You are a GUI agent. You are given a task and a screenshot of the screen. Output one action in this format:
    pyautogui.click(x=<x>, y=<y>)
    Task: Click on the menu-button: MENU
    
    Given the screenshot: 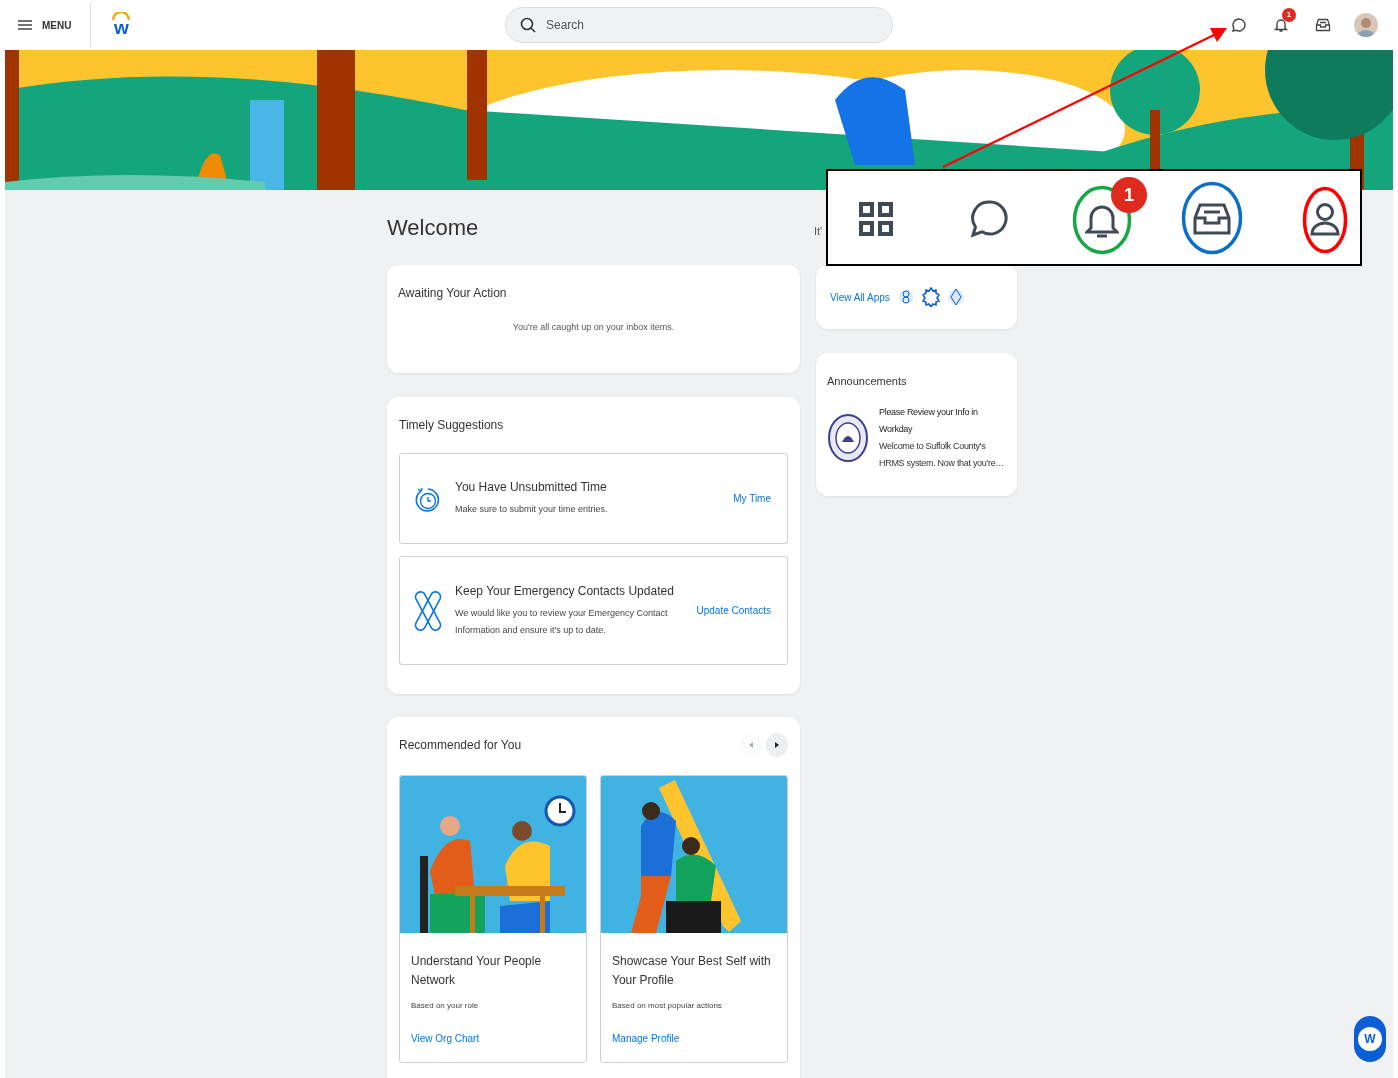 What is the action you would take?
    pyautogui.click(x=45, y=25)
    